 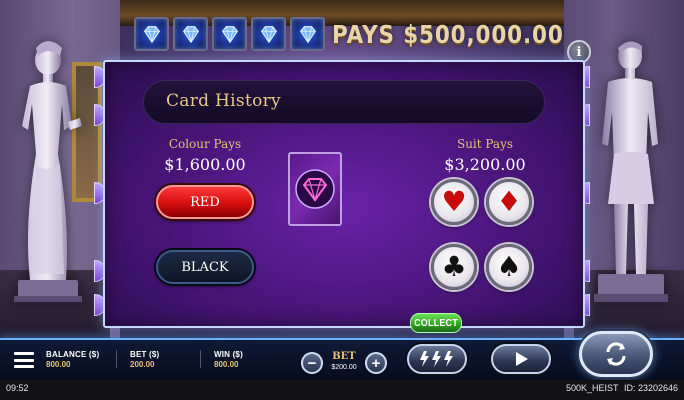 I want to click on black-button: BLACK, so click(x=205, y=267).